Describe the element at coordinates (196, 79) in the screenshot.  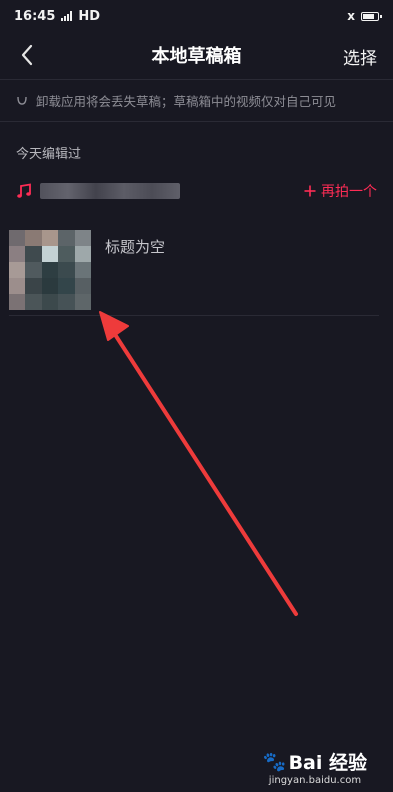
I see `header-divider` at that location.